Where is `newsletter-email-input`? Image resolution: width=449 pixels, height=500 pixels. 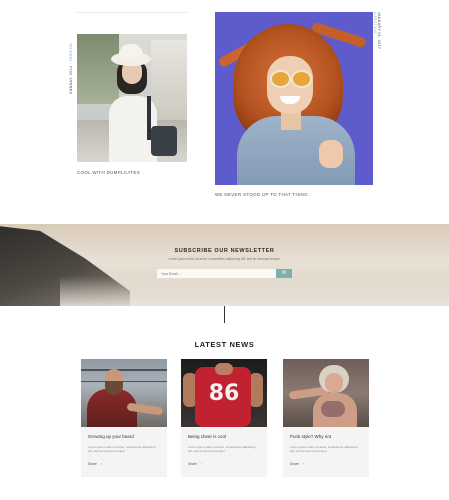 newsletter-email-input is located at coordinates (216, 273).